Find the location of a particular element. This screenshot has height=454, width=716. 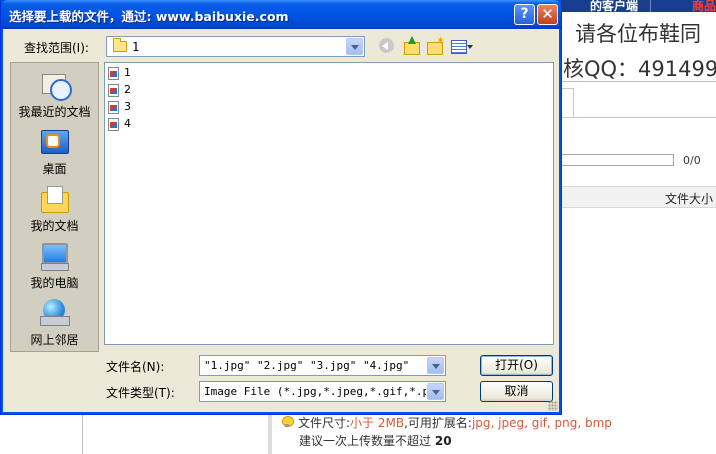

look-in-label: 查找范围(I): is located at coordinates (56, 48).